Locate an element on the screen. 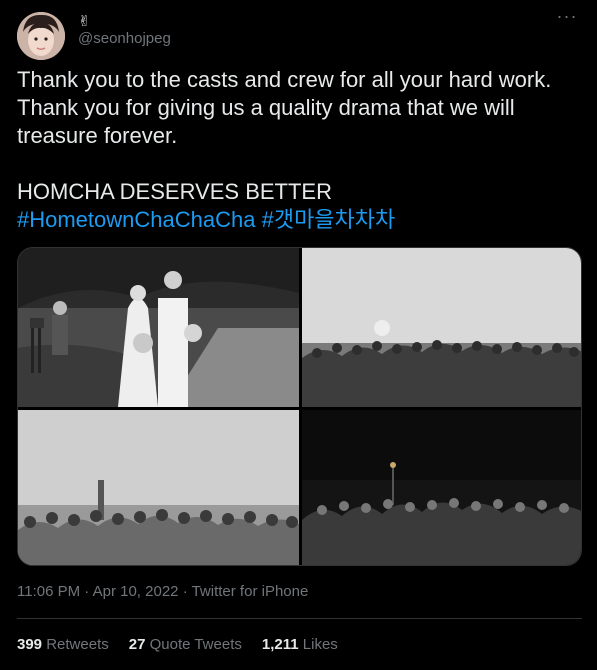 The height and width of the screenshot is (670, 597). likes-stat: 1,211 Likes is located at coordinates (300, 644).